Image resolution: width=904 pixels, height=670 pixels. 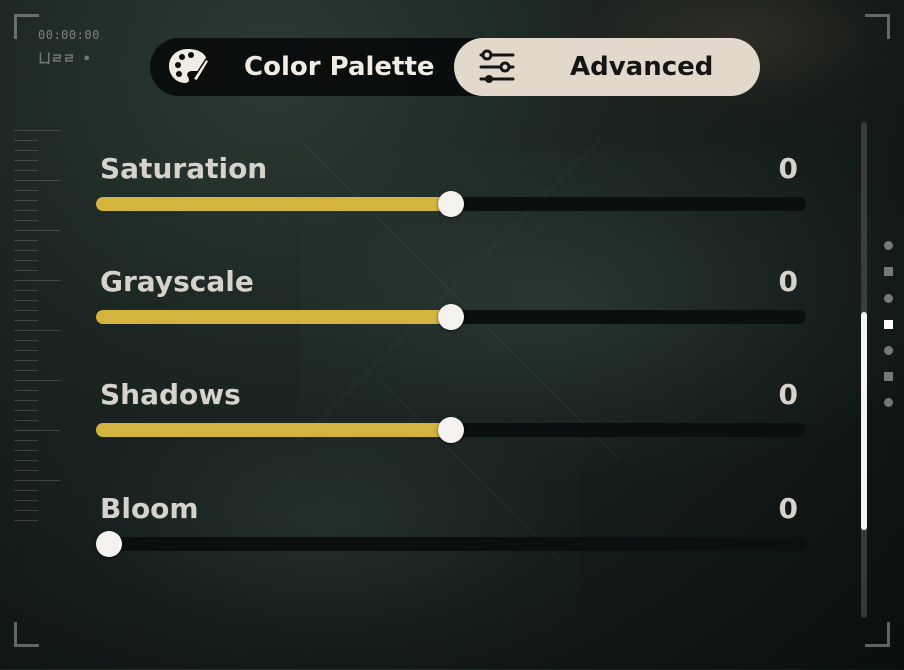 I want to click on slider-grayscale: Grayscale 0, so click(x=451, y=300).